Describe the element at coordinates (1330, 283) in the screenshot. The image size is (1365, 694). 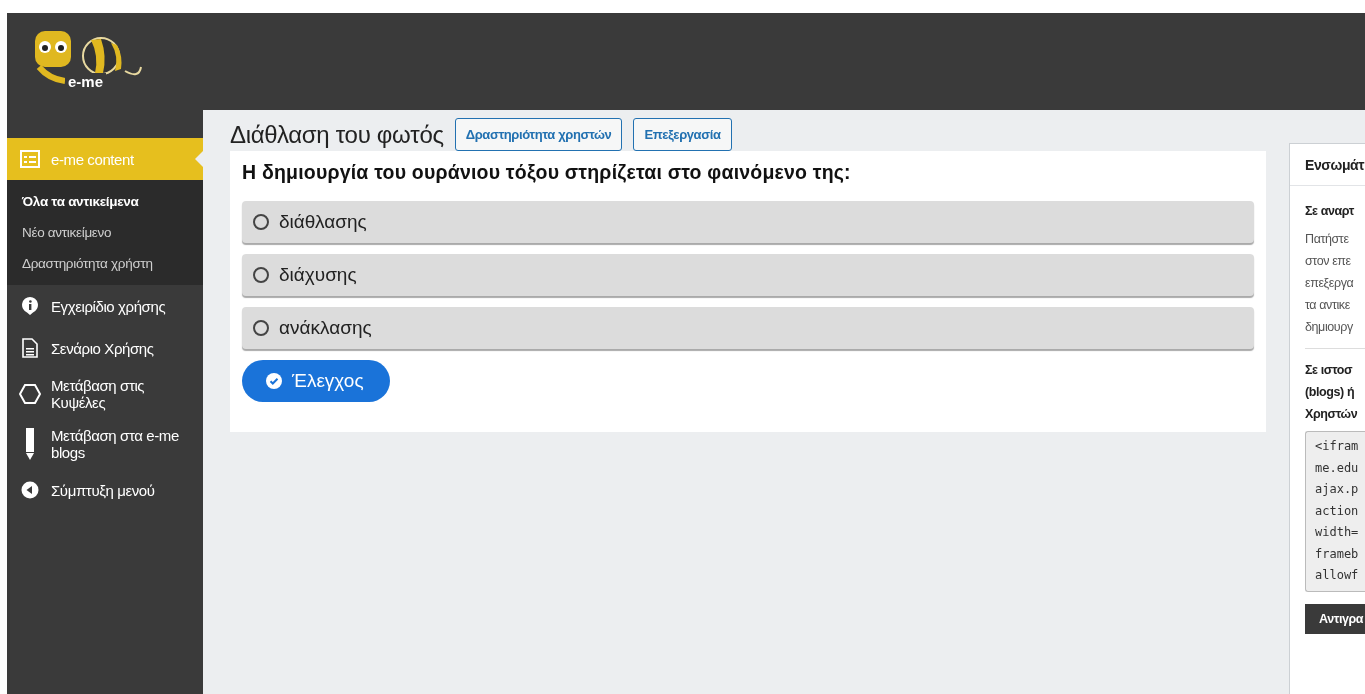
I see `panel-text: επεξεργα` at that location.